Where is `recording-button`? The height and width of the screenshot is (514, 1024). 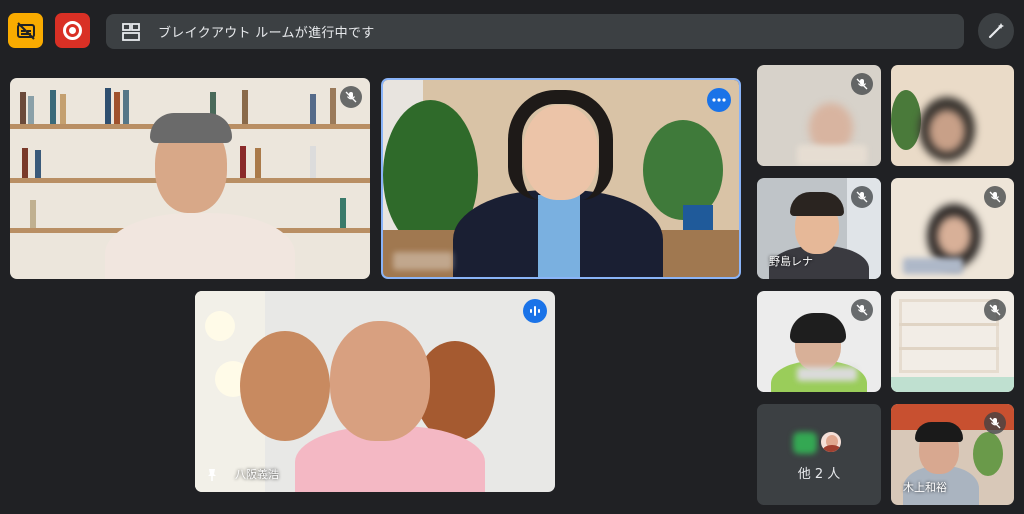 recording-button is located at coordinates (72, 30).